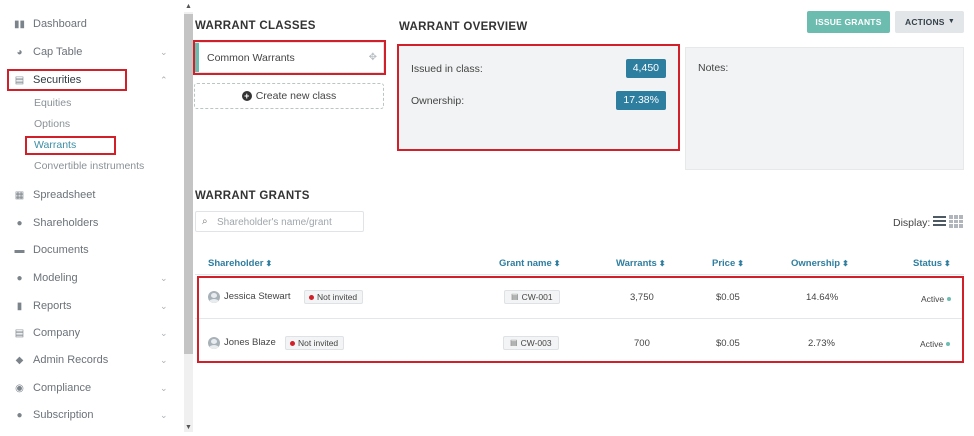  Describe the element at coordinates (70, 145) in the screenshot. I see `highlight-warrants` at that location.